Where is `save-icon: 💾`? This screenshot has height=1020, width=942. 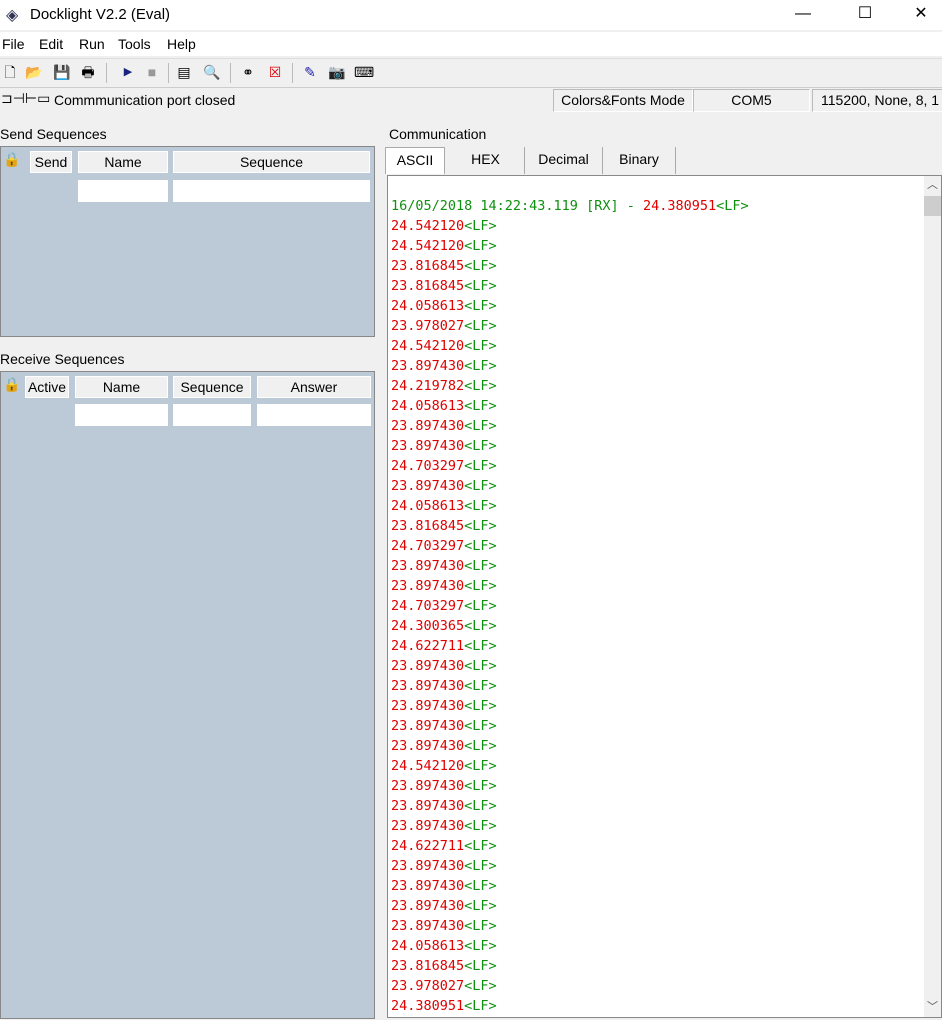
save-icon: 💾 is located at coordinates (62, 72).